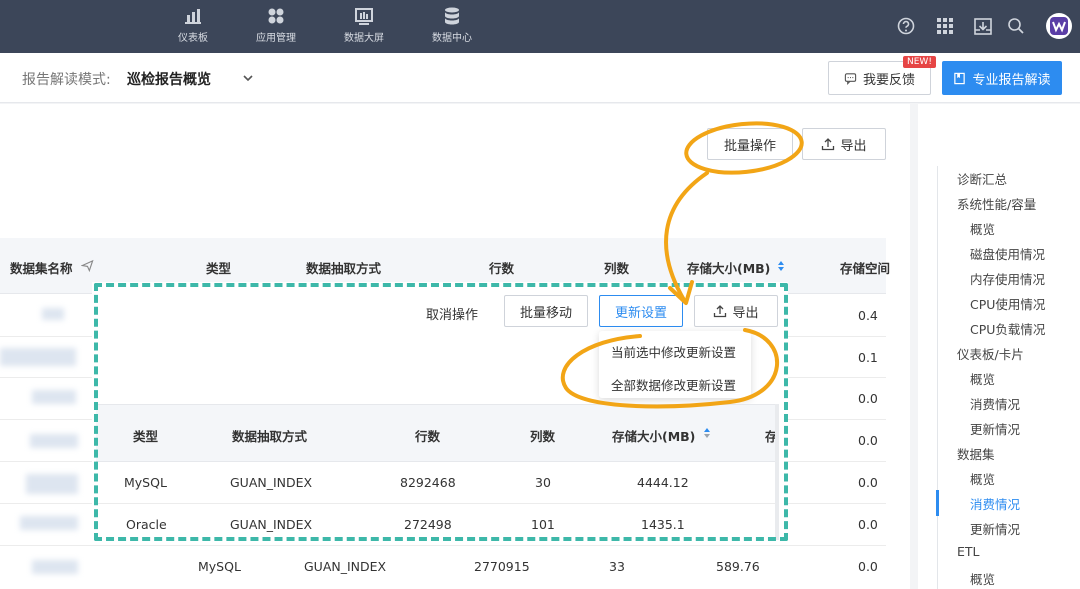 This screenshot has width=1080, height=589. I want to click on screen-icon, so click(364, 16).